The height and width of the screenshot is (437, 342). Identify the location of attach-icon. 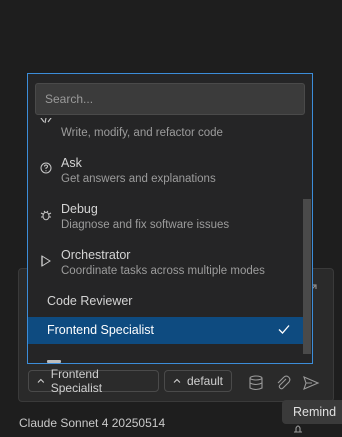
(283, 383).